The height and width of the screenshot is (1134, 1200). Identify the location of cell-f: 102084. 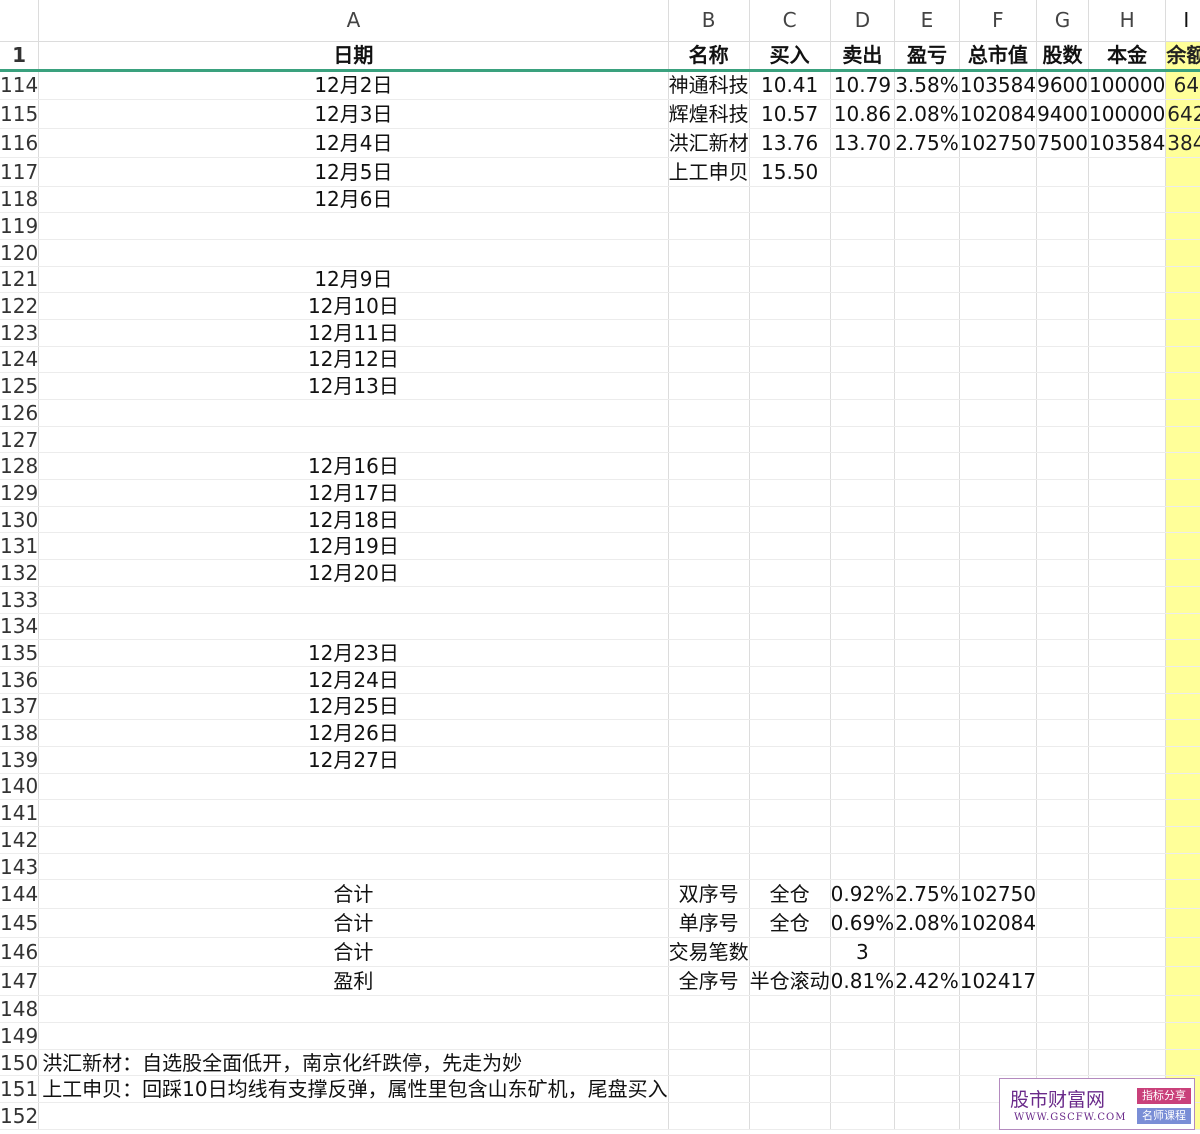
(998, 923).